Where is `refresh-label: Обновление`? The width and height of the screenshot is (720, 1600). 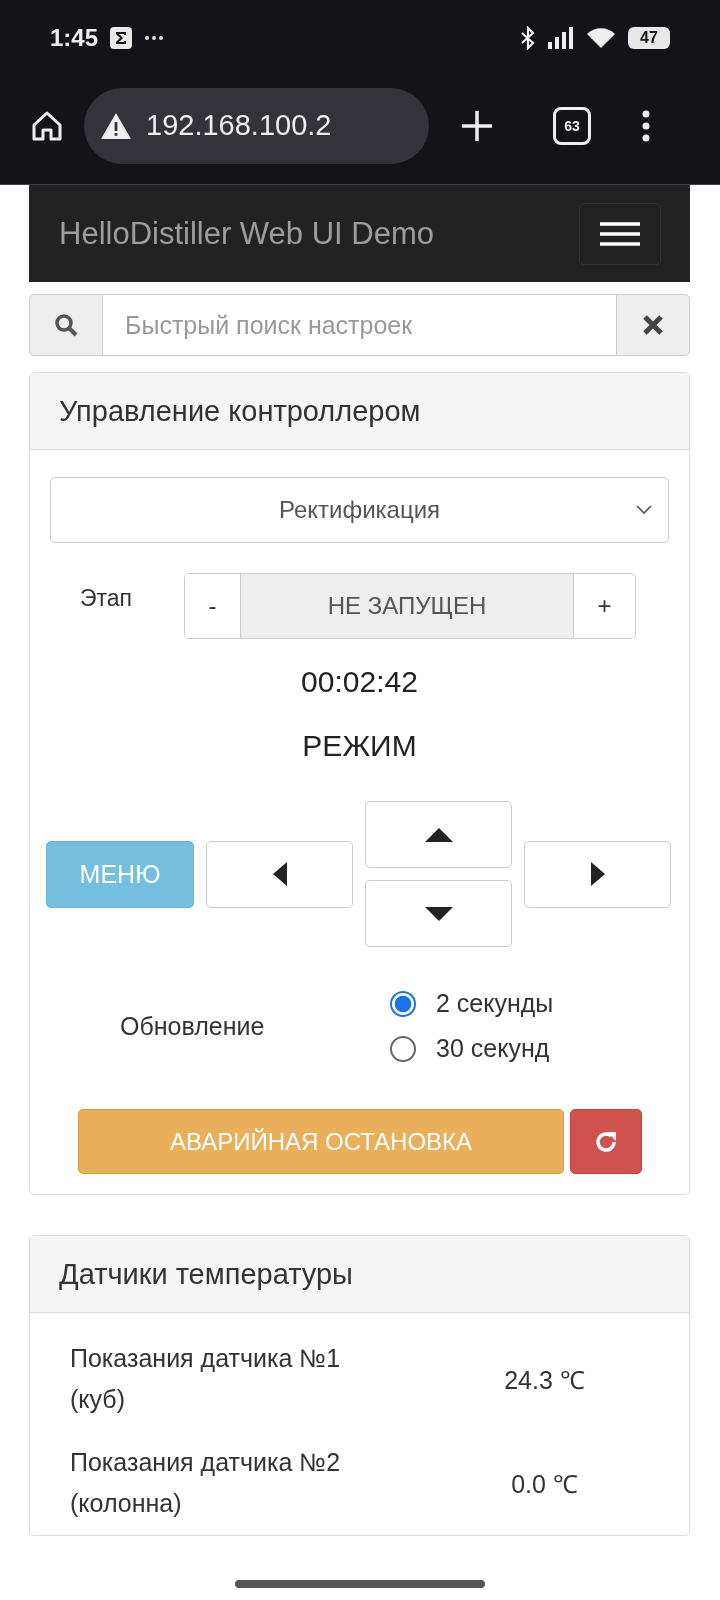
refresh-label: Обновление is located at coordinates (192, 1026).